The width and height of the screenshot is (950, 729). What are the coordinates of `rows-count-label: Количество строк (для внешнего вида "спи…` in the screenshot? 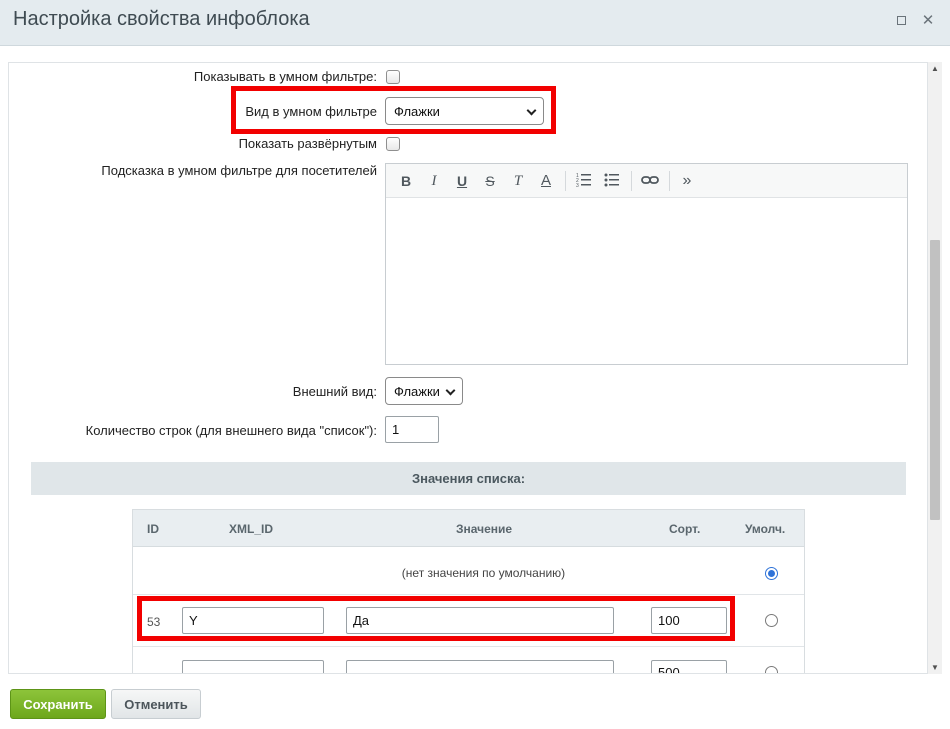 It's located at (231, 430).